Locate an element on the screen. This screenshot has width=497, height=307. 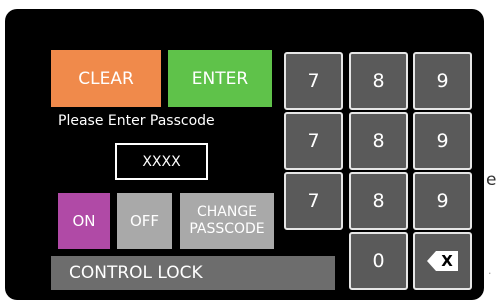
passcode-display: XXXX is located at coordinates (161, 161).